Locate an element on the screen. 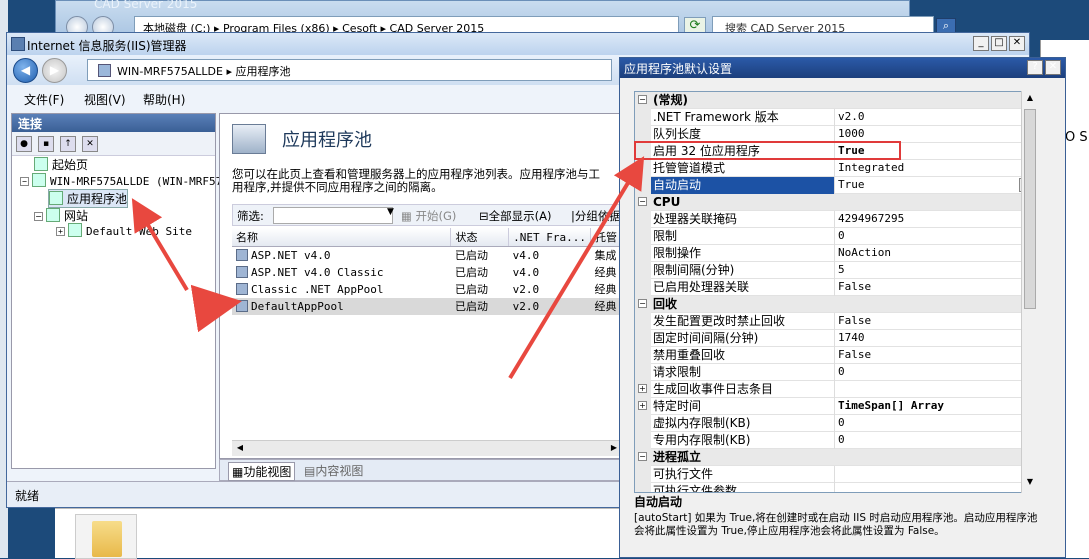 The image size is (1089, 559). tree-start-page: 起始页 is located at coordinates (61, 164).